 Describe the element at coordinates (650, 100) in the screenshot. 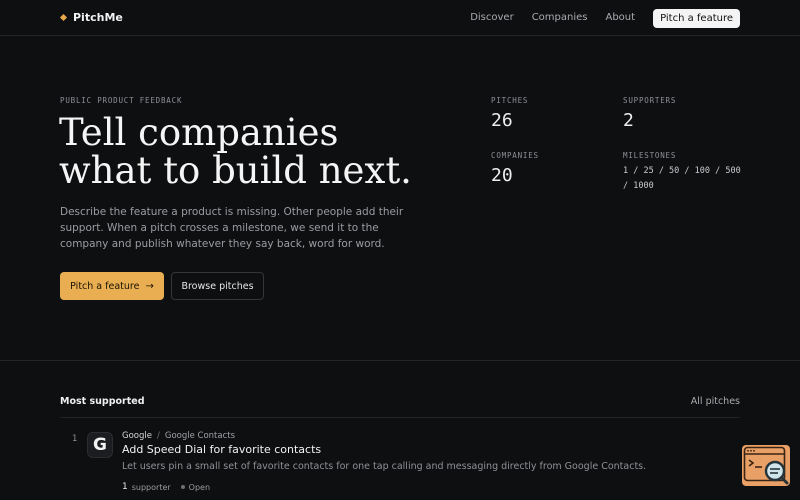

I see `stat-supporters-label: SUPPORTERS` at that location.